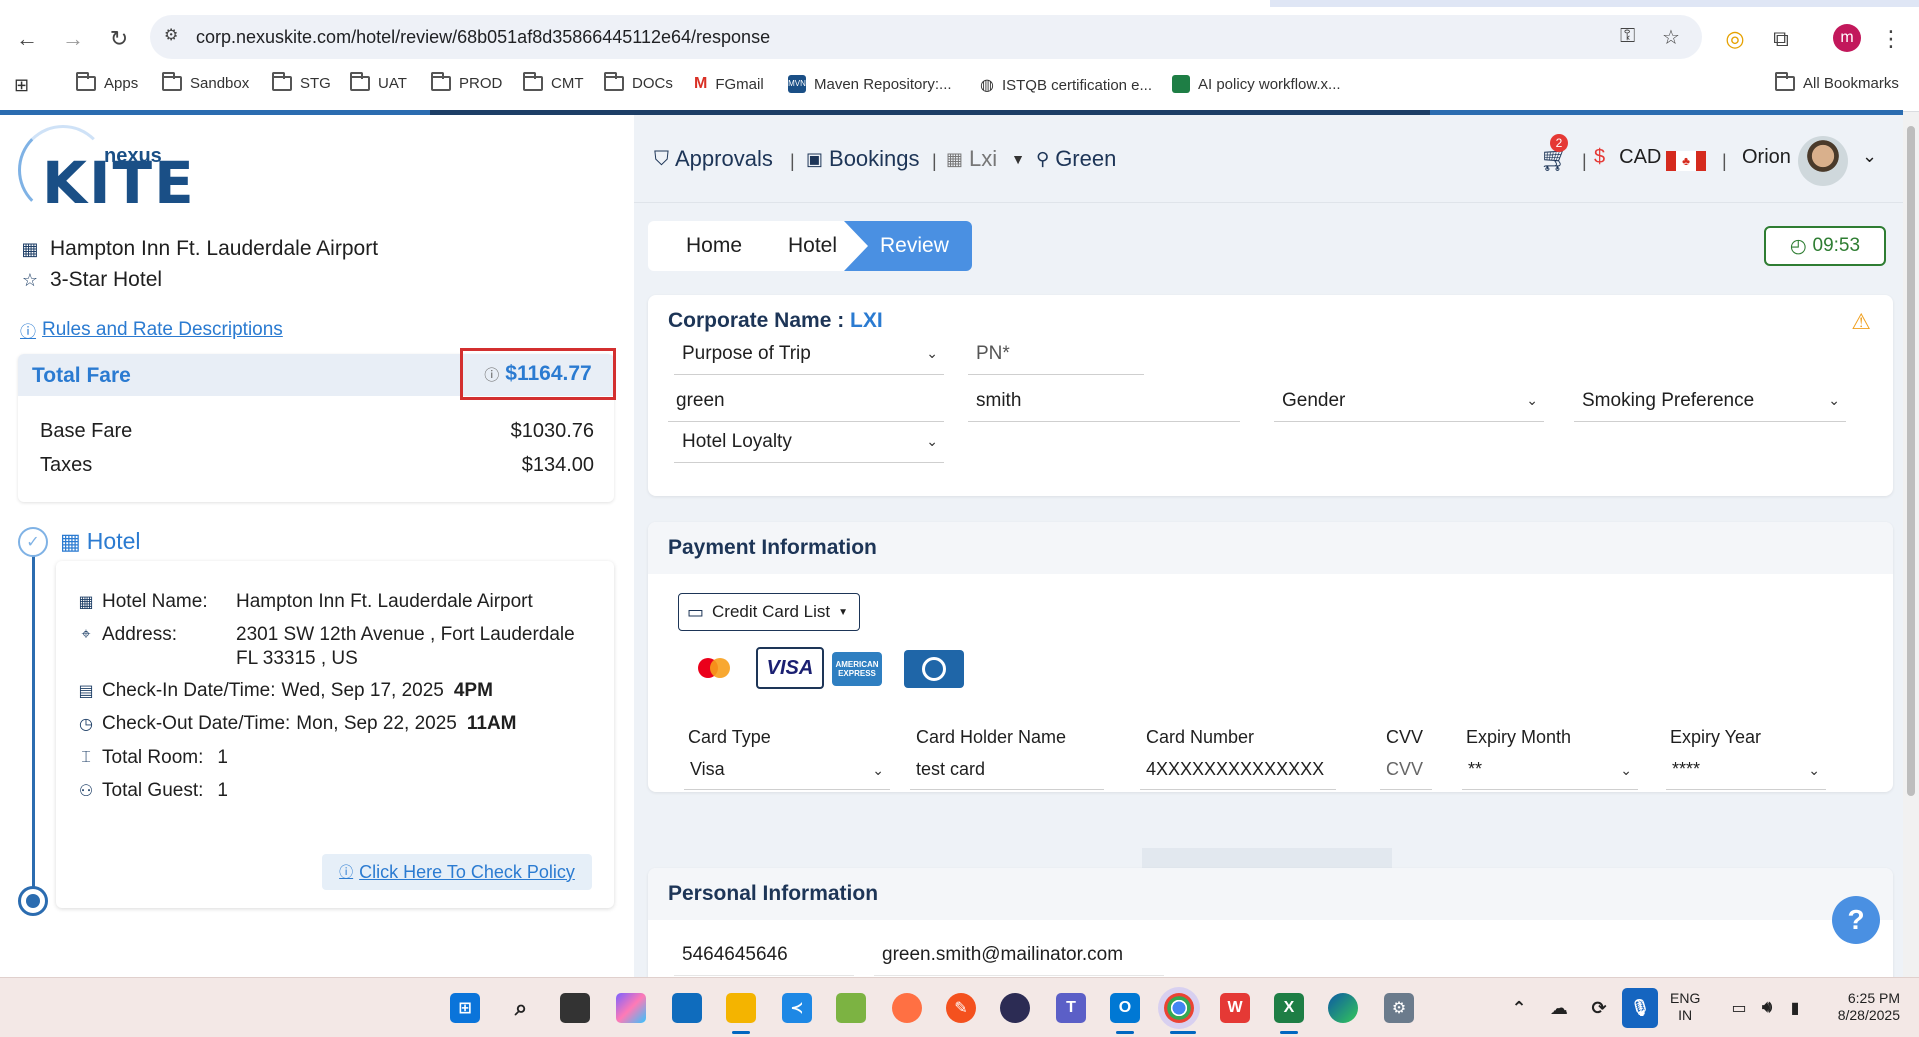  What do you see at coordinates (466, 82) in the screenshot?
I see `bookmark-prod: PROD` at bounding box center [466, 82].